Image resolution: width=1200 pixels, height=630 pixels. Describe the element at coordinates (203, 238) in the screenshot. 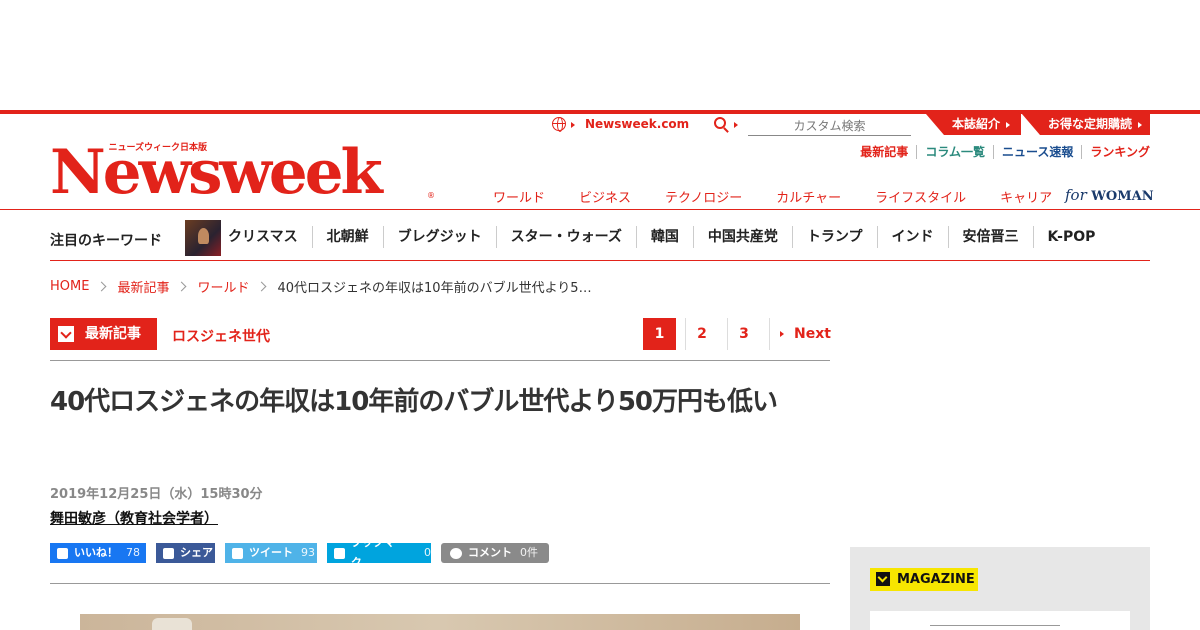

I see `keyword-thumbnail` at that location.